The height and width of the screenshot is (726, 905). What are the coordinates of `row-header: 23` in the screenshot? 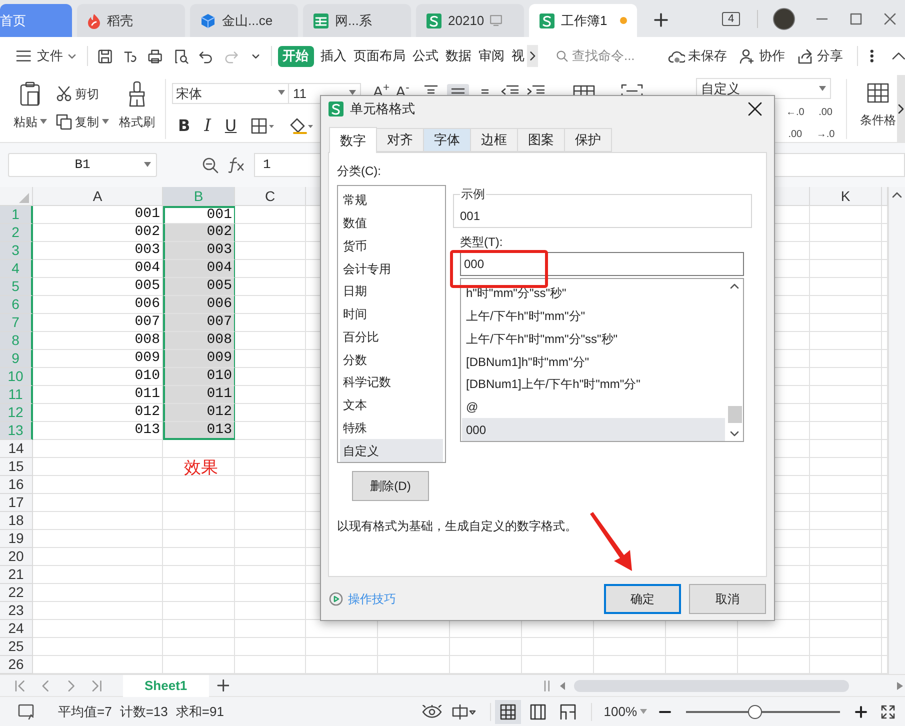 It's located at (16, 611).